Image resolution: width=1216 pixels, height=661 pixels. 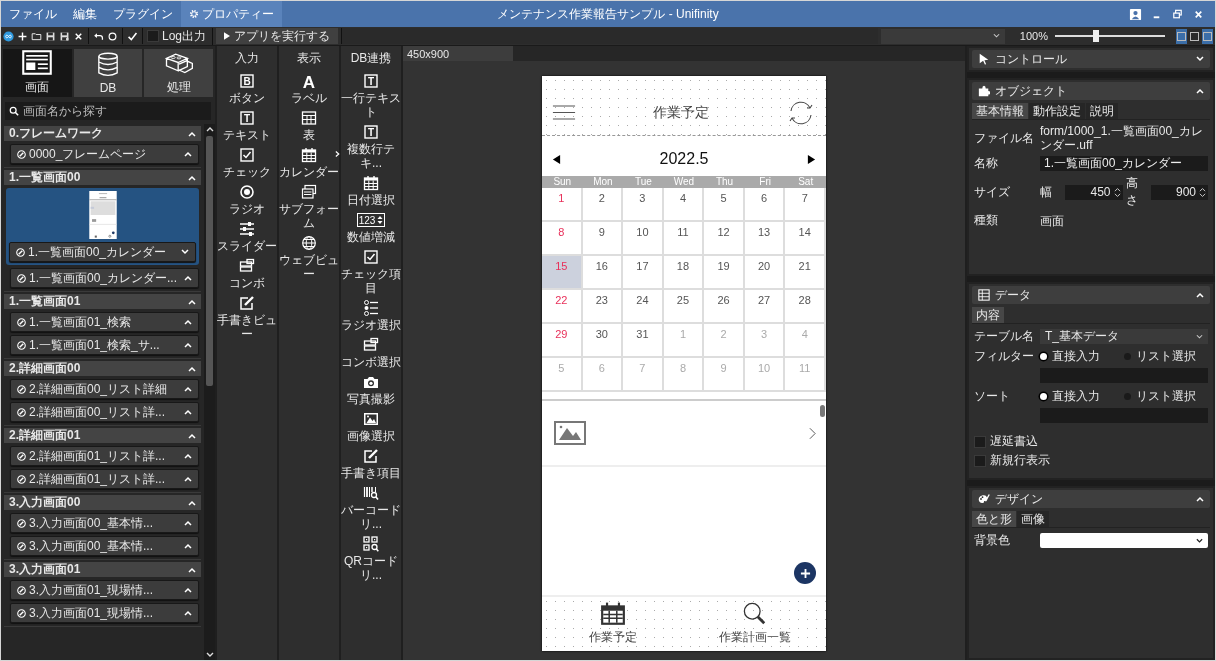 What do you see at coordinates (277, 36) in the screenshot?
I see `run-app-button: アプリを実行する` at bounding box center [277, 36].